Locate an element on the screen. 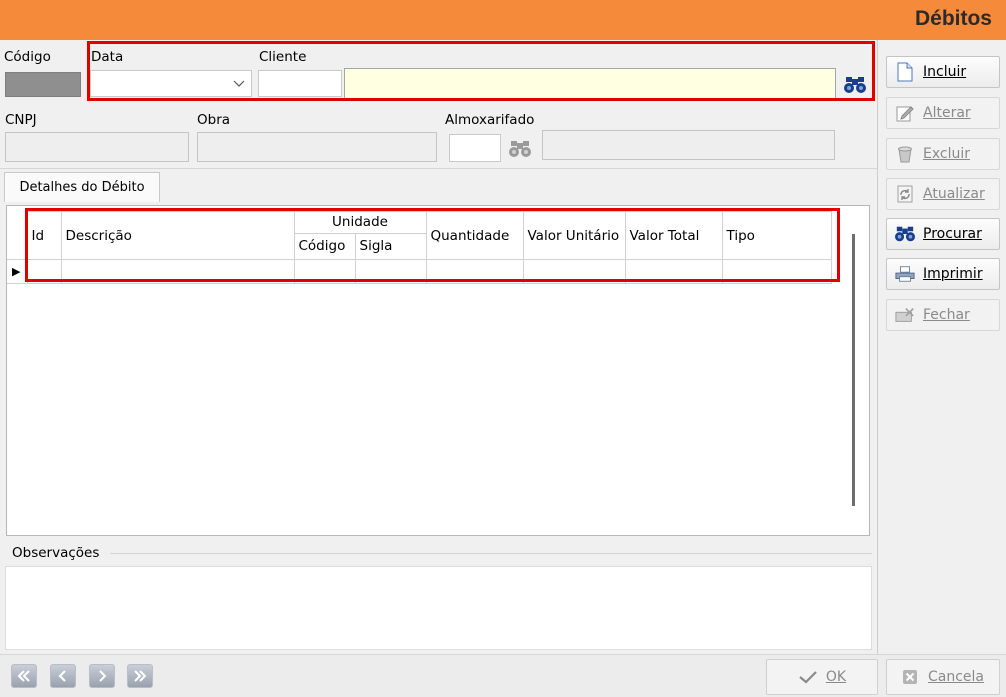 Image resolution: width=1006 pixels, height=697 pixels. first-record-icon is located at coordinates (23, 676).